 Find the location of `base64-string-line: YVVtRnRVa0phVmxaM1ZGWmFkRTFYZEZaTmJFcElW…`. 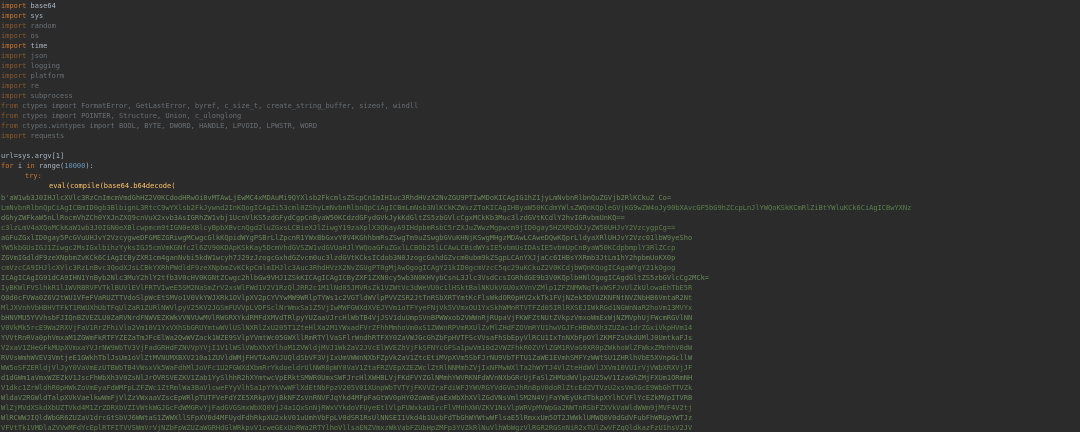

base64-string-line: YVVtRnRVa0phVmxaM1ZGWmFkRTFYZEZaTmJFcElW… is located at coordinates (540, 338).